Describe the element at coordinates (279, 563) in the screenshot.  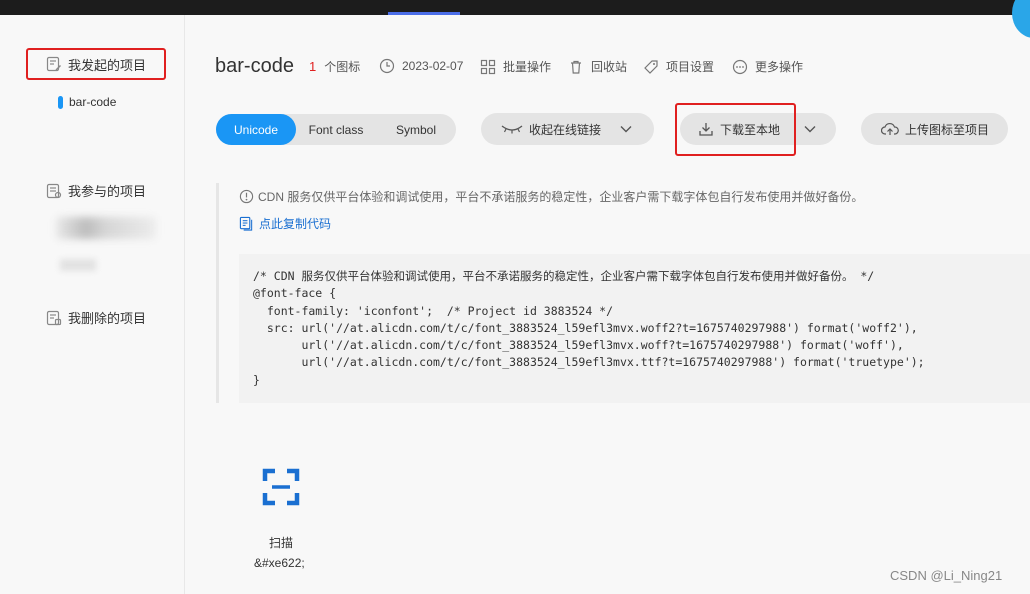
I see `icon-unicode-label: &#xe622;` at that location.